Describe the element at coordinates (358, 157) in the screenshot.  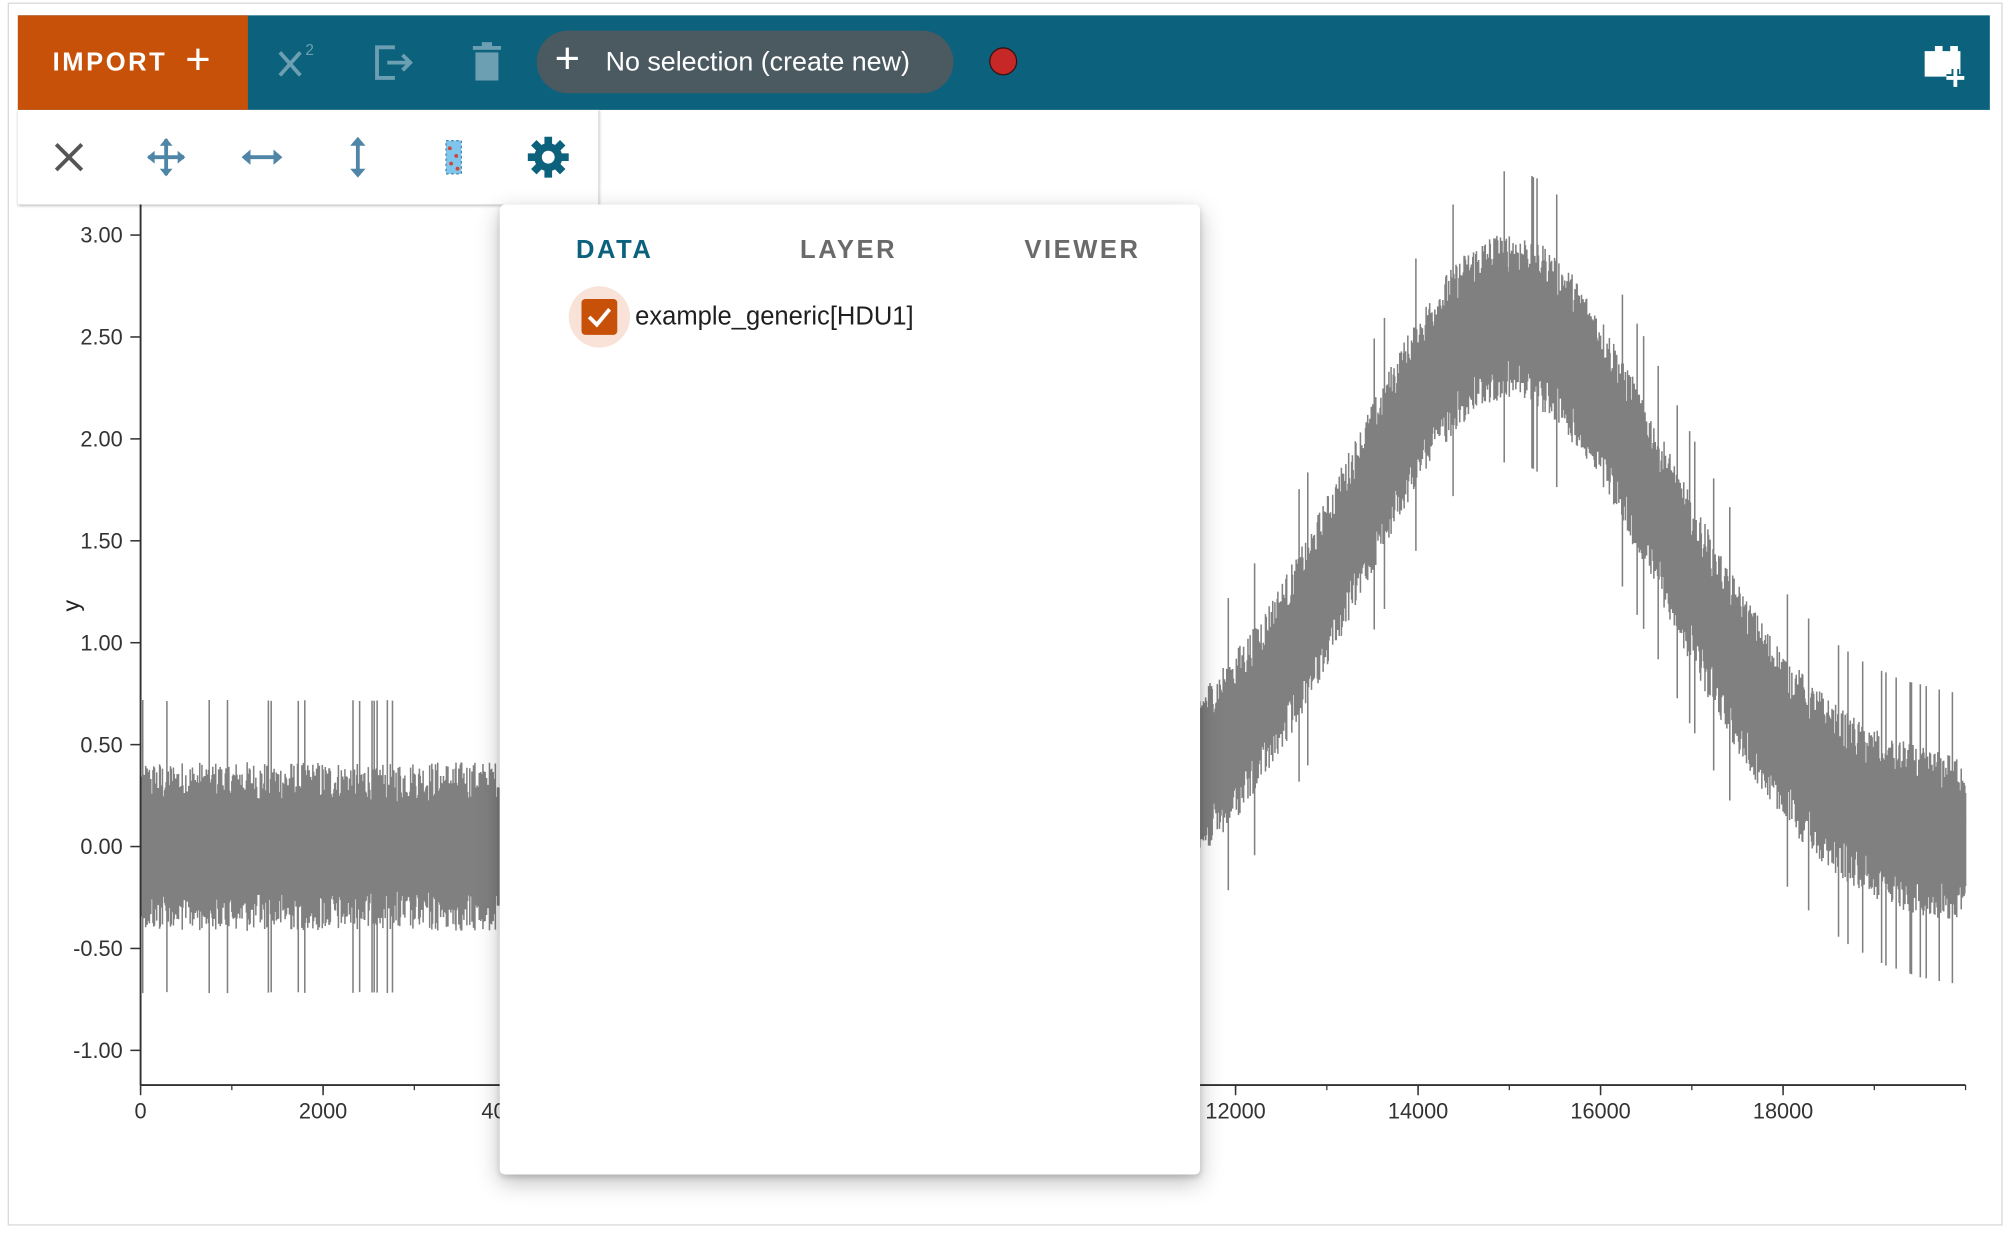
I see `pan-y-icon` at that location.